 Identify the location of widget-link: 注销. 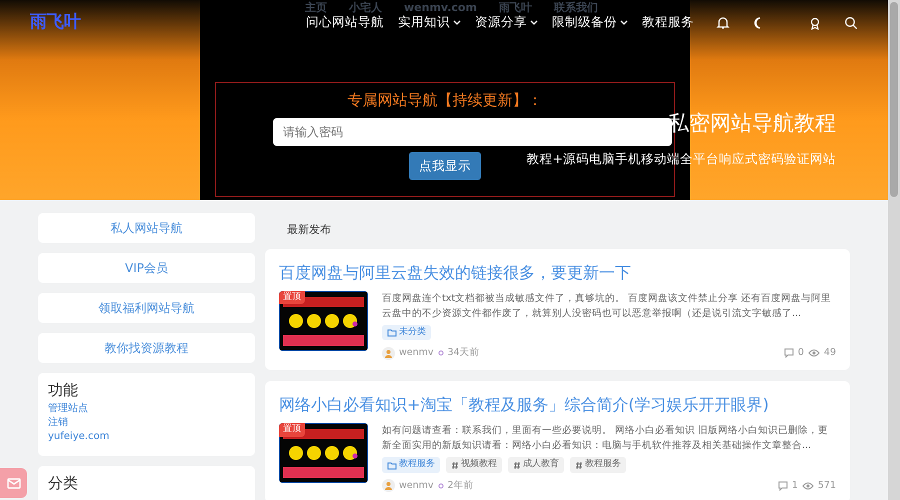
(146, 423).